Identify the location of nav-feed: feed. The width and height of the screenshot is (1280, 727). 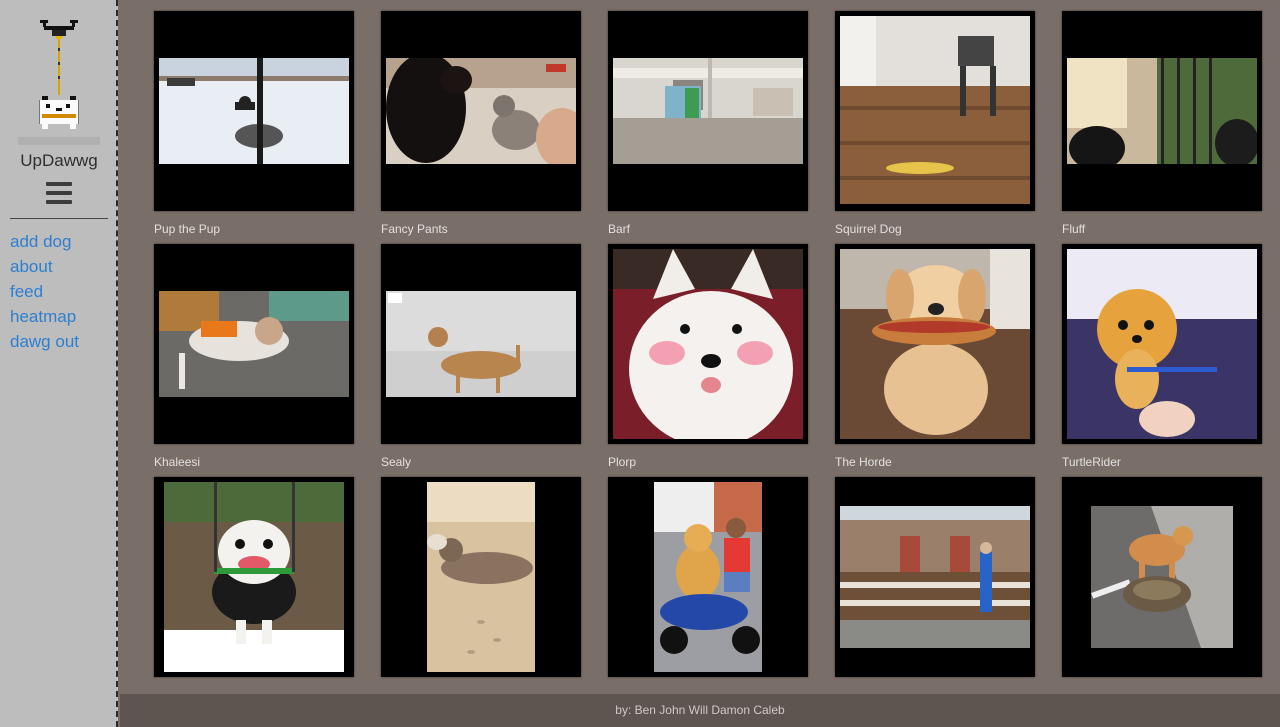
(26, 291).